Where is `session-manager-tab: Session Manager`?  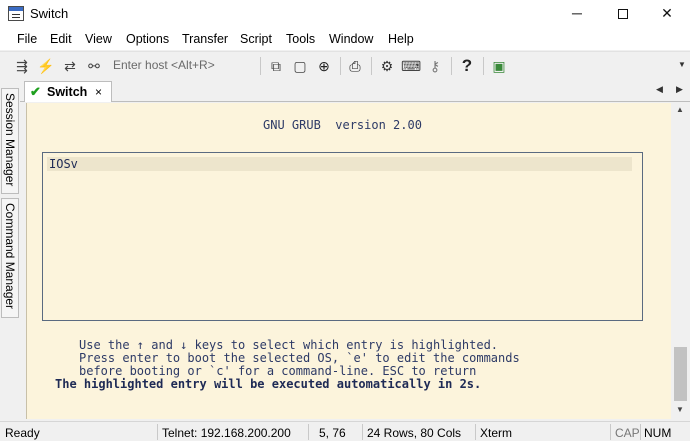 session-manager-tab: Session Manager is located at coordinates (10, 141).